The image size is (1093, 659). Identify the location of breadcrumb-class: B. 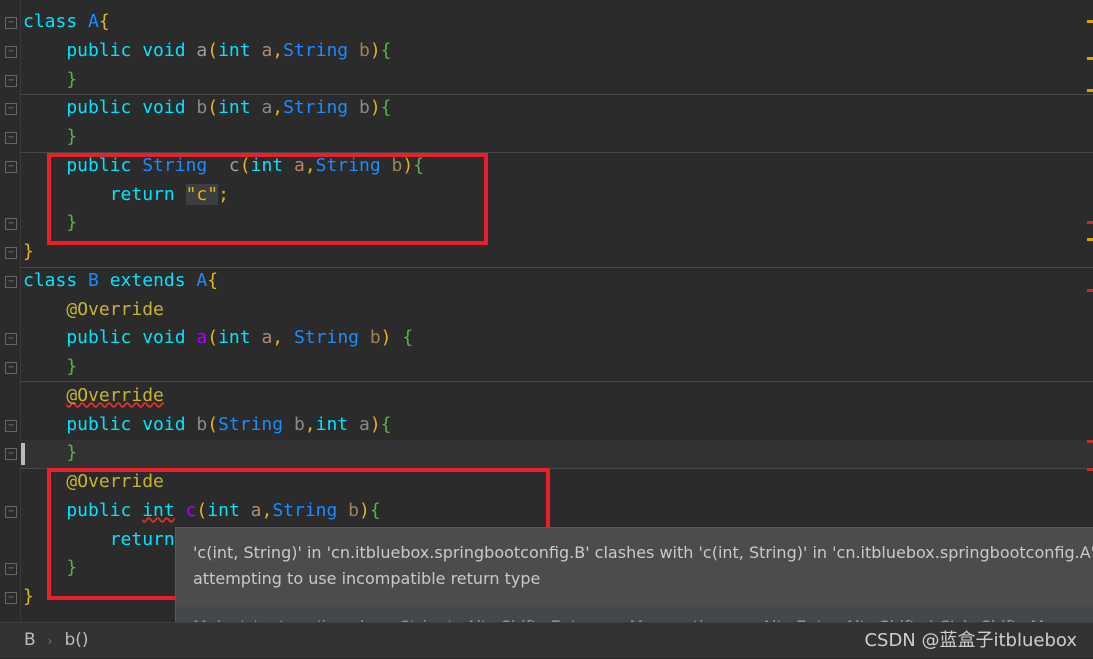
(30, 640).